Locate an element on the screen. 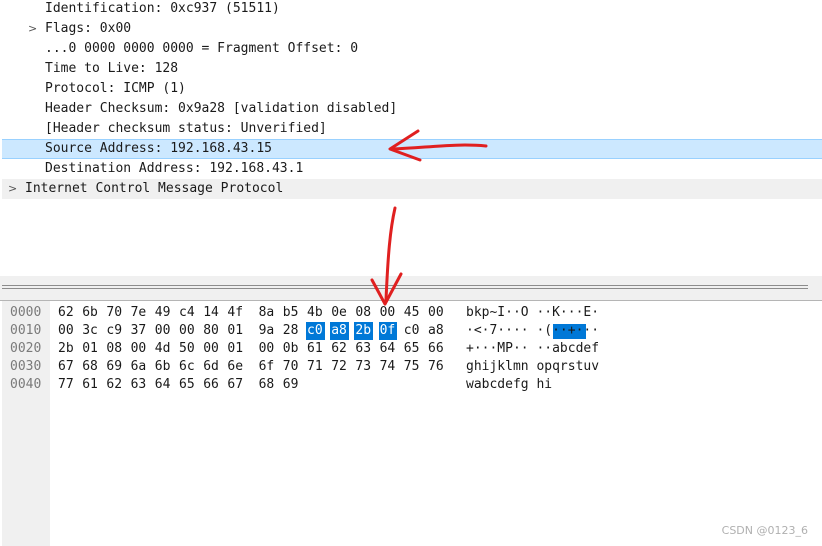 Image resolution: width=822 pixels, height=546 pixels. hex-byte: 73 is located at coordinates (363, 367).